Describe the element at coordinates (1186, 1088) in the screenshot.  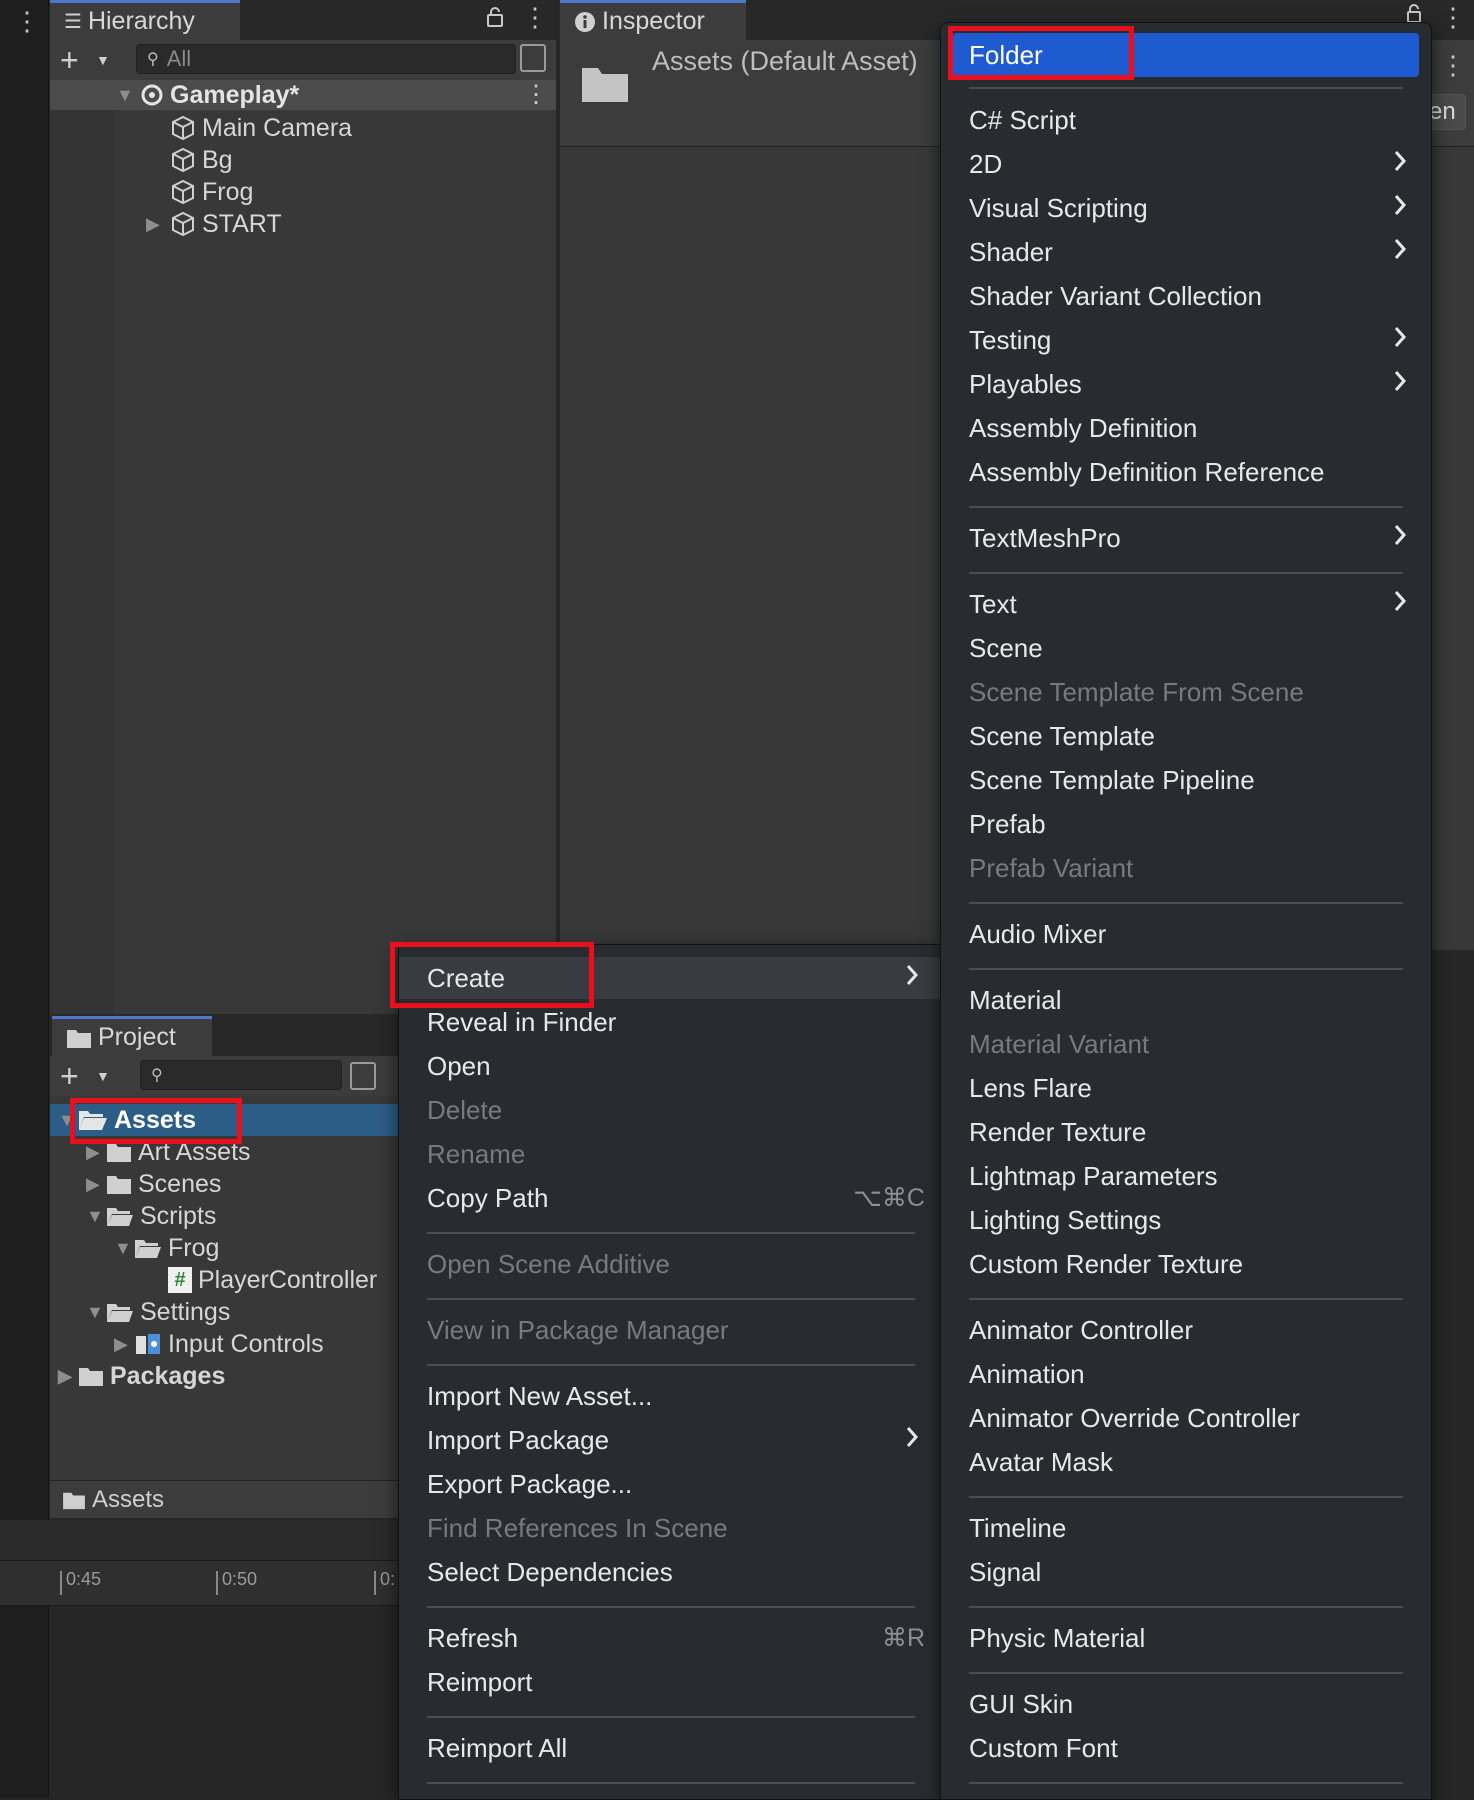
I see `submenu-item-lens-flare: Lens Flare` at that location.